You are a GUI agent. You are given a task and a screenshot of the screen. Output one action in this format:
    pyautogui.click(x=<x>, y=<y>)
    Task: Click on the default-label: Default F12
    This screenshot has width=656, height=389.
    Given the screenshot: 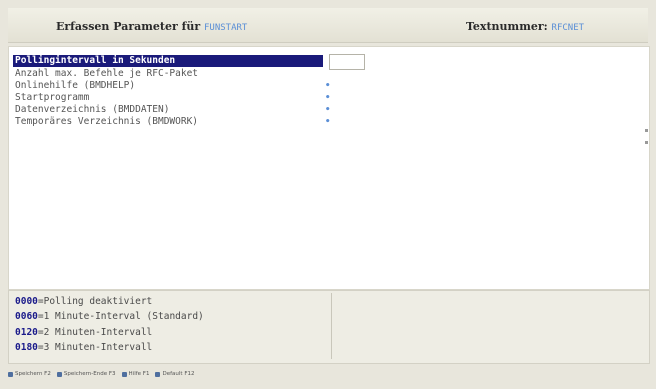 What is the action you would take?
    pyautogui.click(x=178, y=374)
    